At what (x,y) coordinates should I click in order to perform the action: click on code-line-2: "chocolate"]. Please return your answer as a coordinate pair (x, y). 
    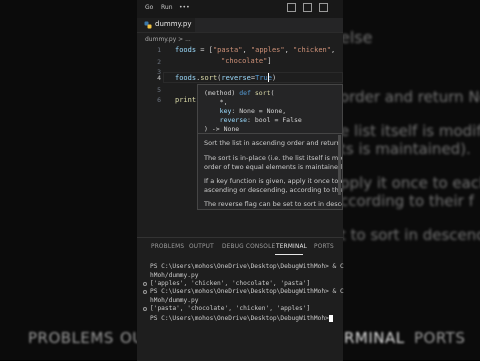
    Looking at the image, I should click on (246, 61).